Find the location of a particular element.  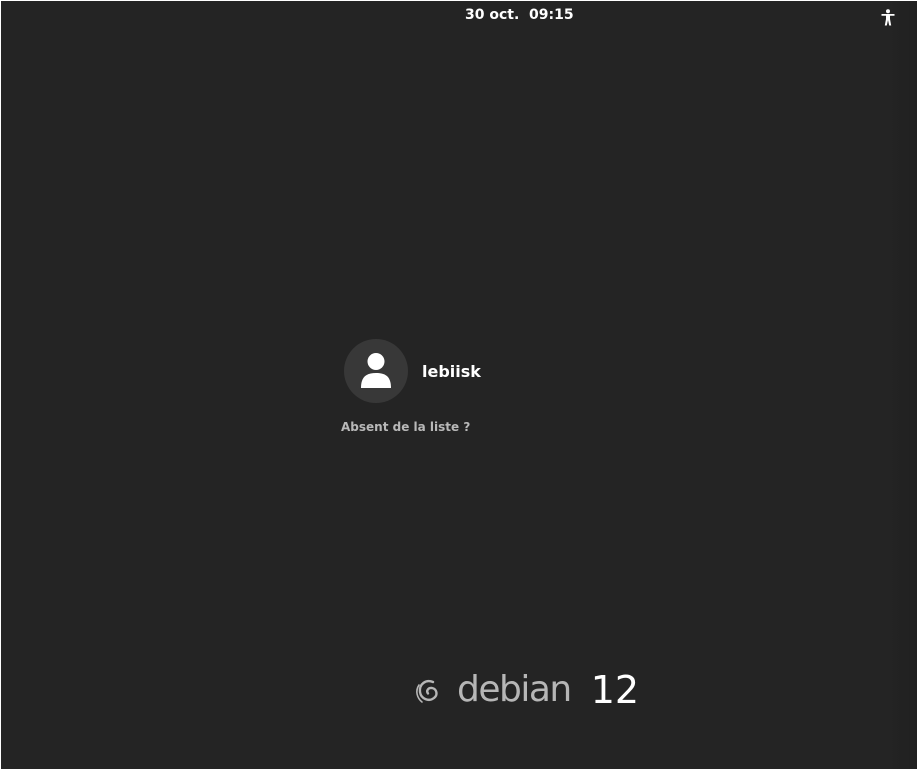

debian-swirl-icon is located at coordinates (427, 691).